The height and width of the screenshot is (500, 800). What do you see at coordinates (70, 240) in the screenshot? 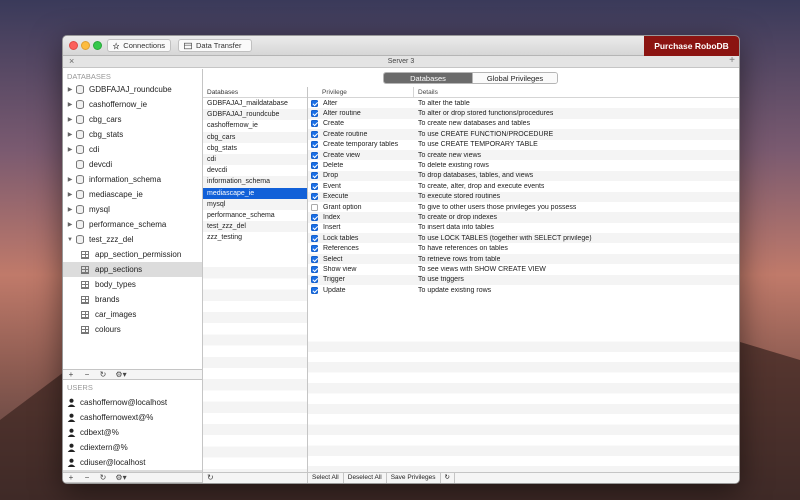
I see `chevron-down-icon: ▼` at bounding box center [70, 240].